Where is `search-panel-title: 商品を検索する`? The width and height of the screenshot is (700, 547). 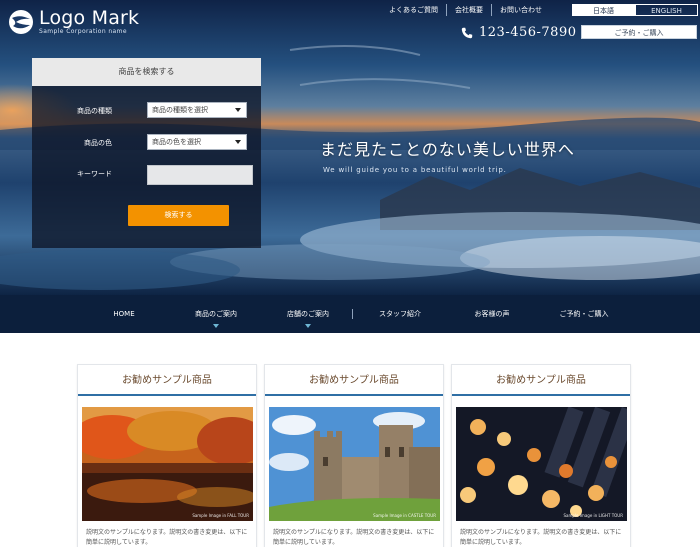 search-panel-title: 商品を検索する is located at coordinates (146, 72).